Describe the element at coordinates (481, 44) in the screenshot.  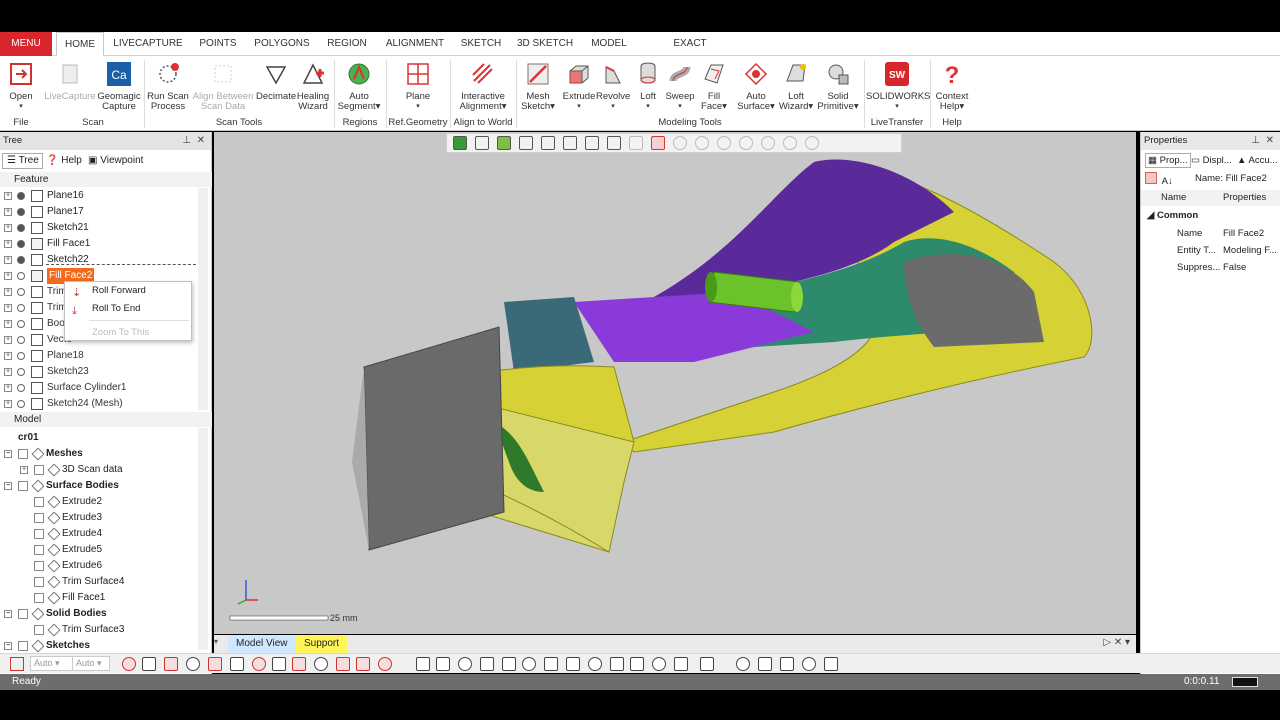
I see `tab-sketch: SKETCH` at that location.